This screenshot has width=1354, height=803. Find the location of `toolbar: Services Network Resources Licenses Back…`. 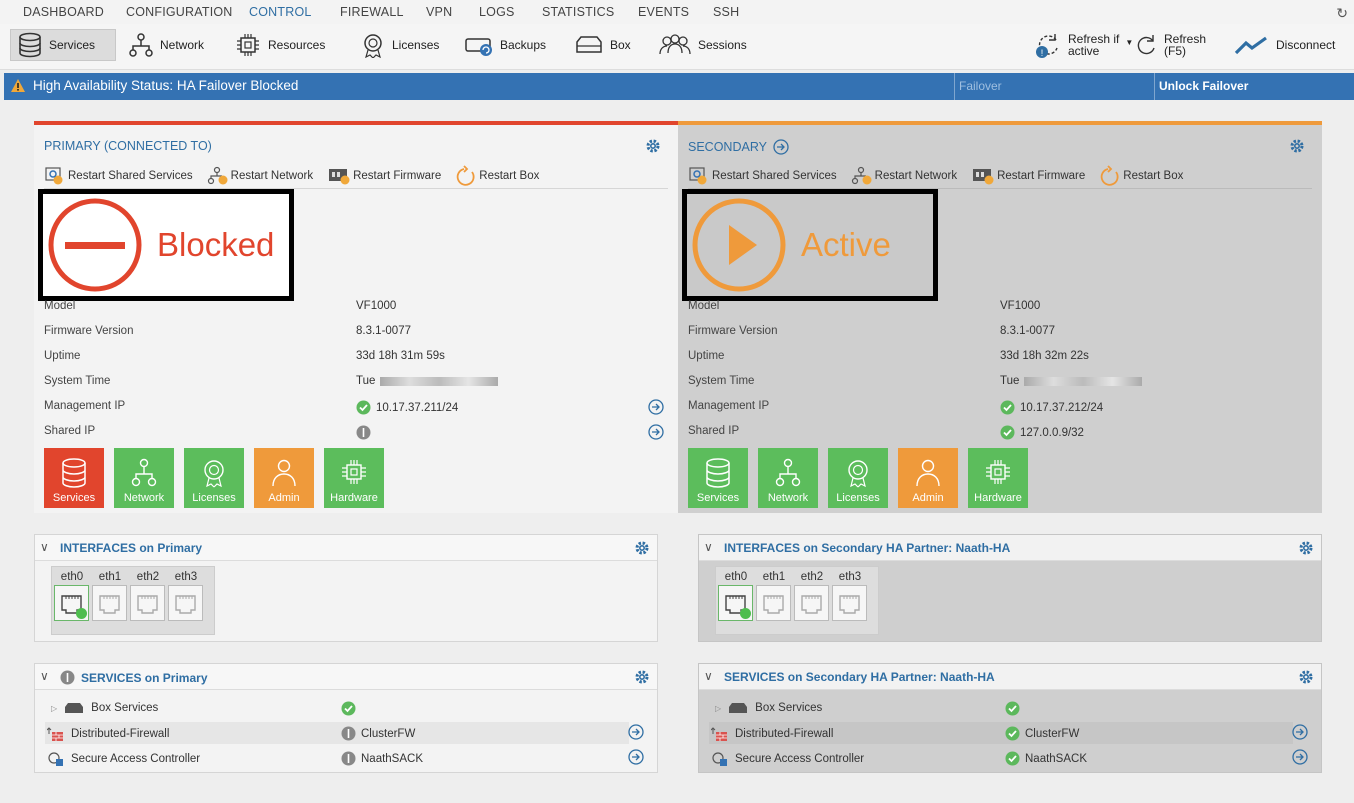

toolbar: Services Network Resources Licenses Back… is located at coordinates (677, 47).